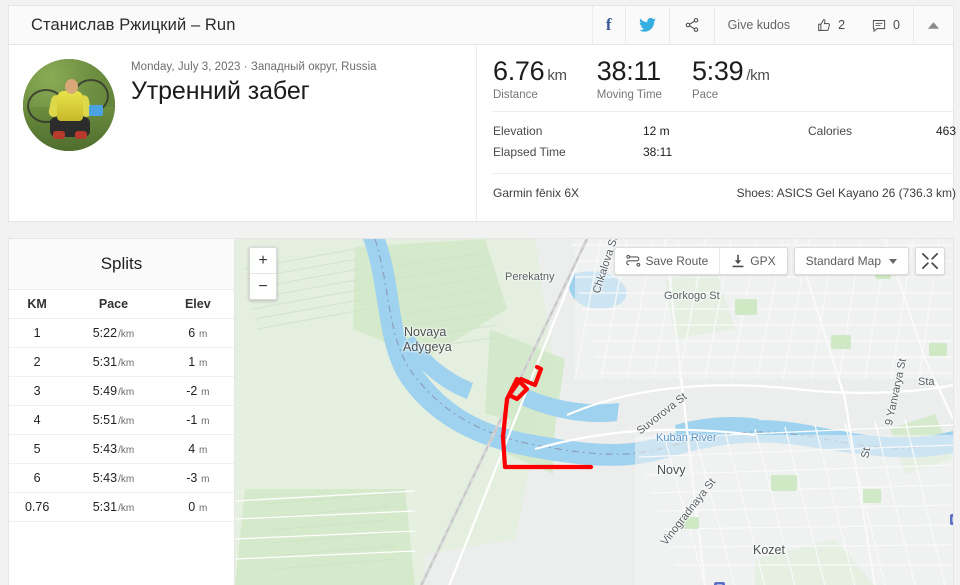  Describe the element at coordinates (192, 420) in the screenshot. I see `split-elev-value: -1` at that location.